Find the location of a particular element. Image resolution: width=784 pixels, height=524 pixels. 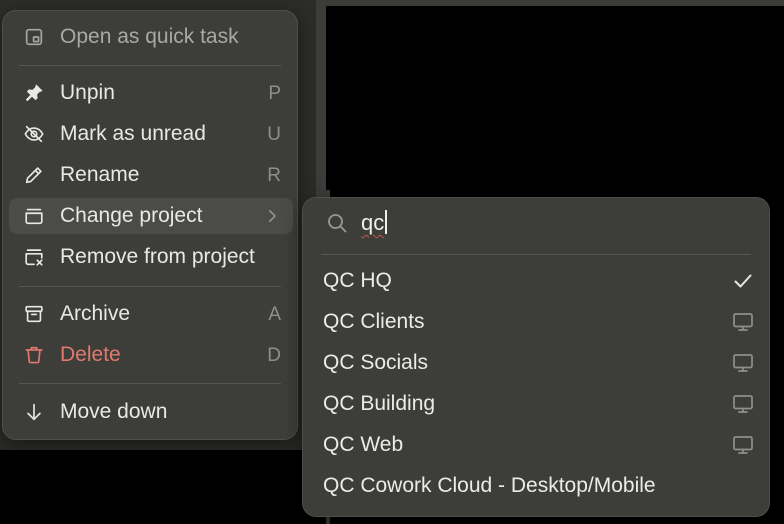

project-label: QC Web is located at coordinates (363, 444).